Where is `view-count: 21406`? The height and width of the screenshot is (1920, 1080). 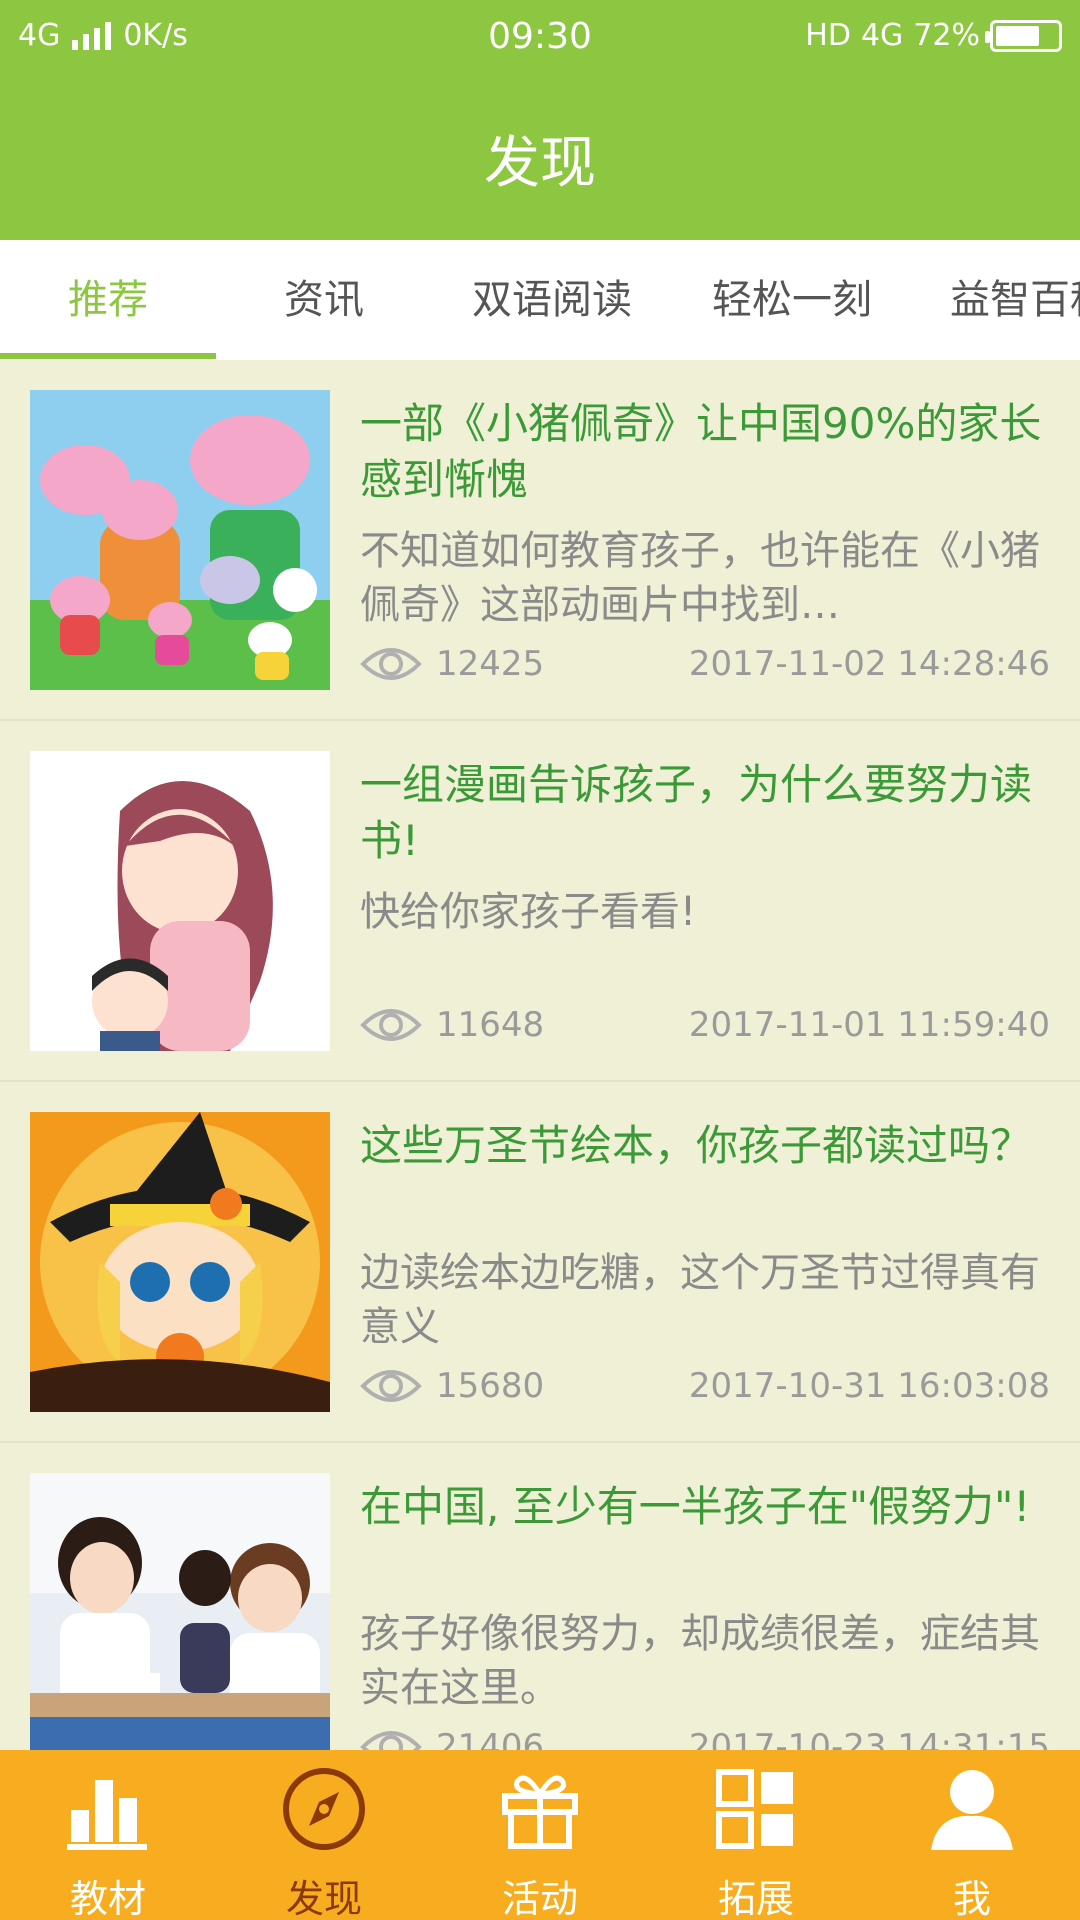
view-count: 21406 is located at coordinates (490, 1738).